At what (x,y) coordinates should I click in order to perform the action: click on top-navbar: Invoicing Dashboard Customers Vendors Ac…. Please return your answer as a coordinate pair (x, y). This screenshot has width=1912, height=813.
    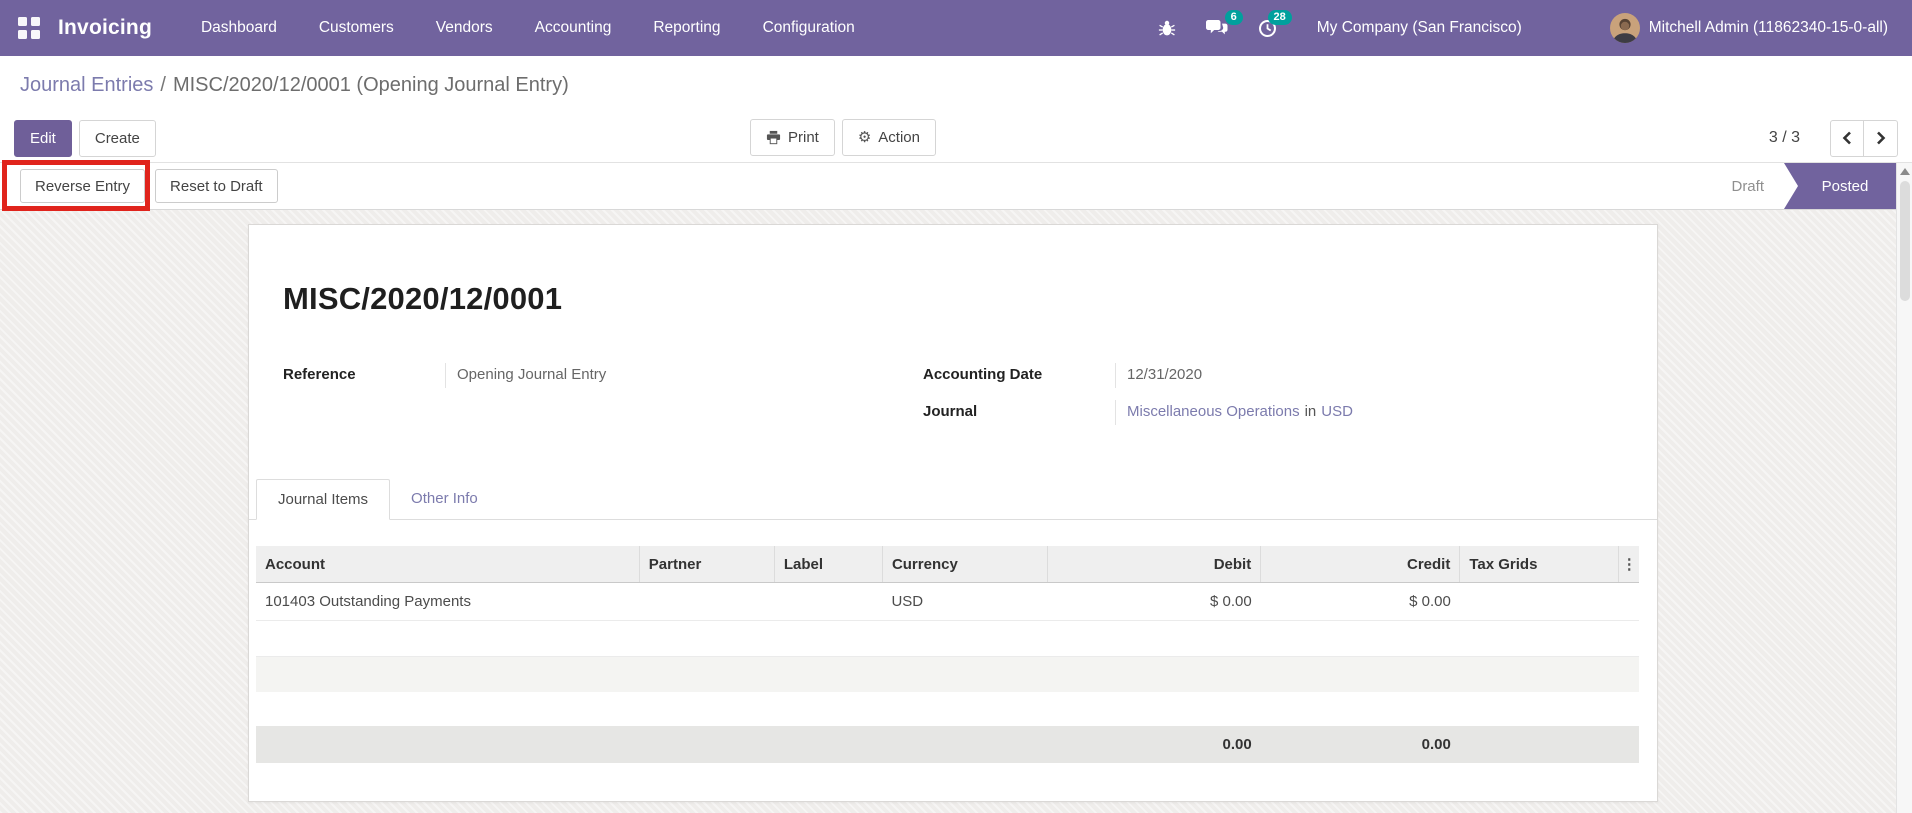
    Looking at the image, I should click on (956, 28).